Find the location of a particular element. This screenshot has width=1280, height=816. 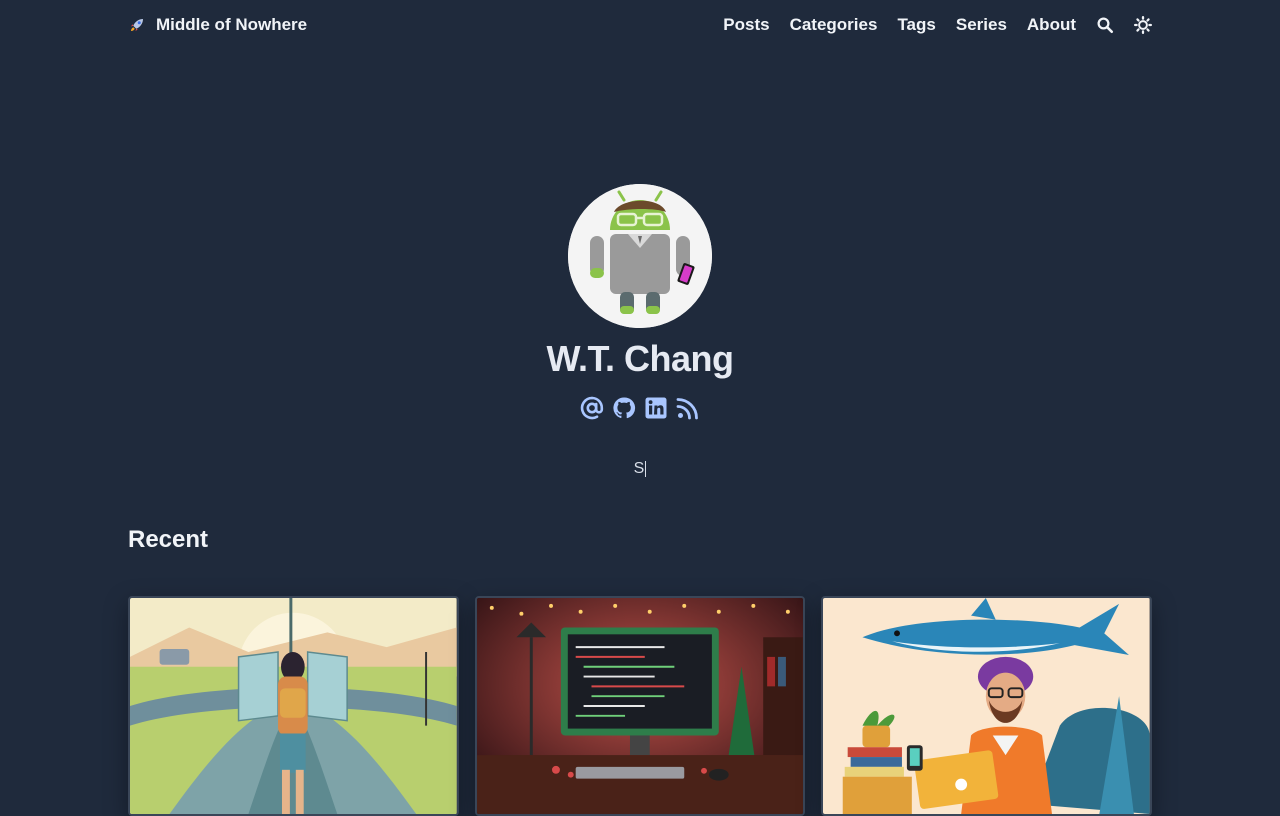

email-icon is located at coordinates (592, 408).